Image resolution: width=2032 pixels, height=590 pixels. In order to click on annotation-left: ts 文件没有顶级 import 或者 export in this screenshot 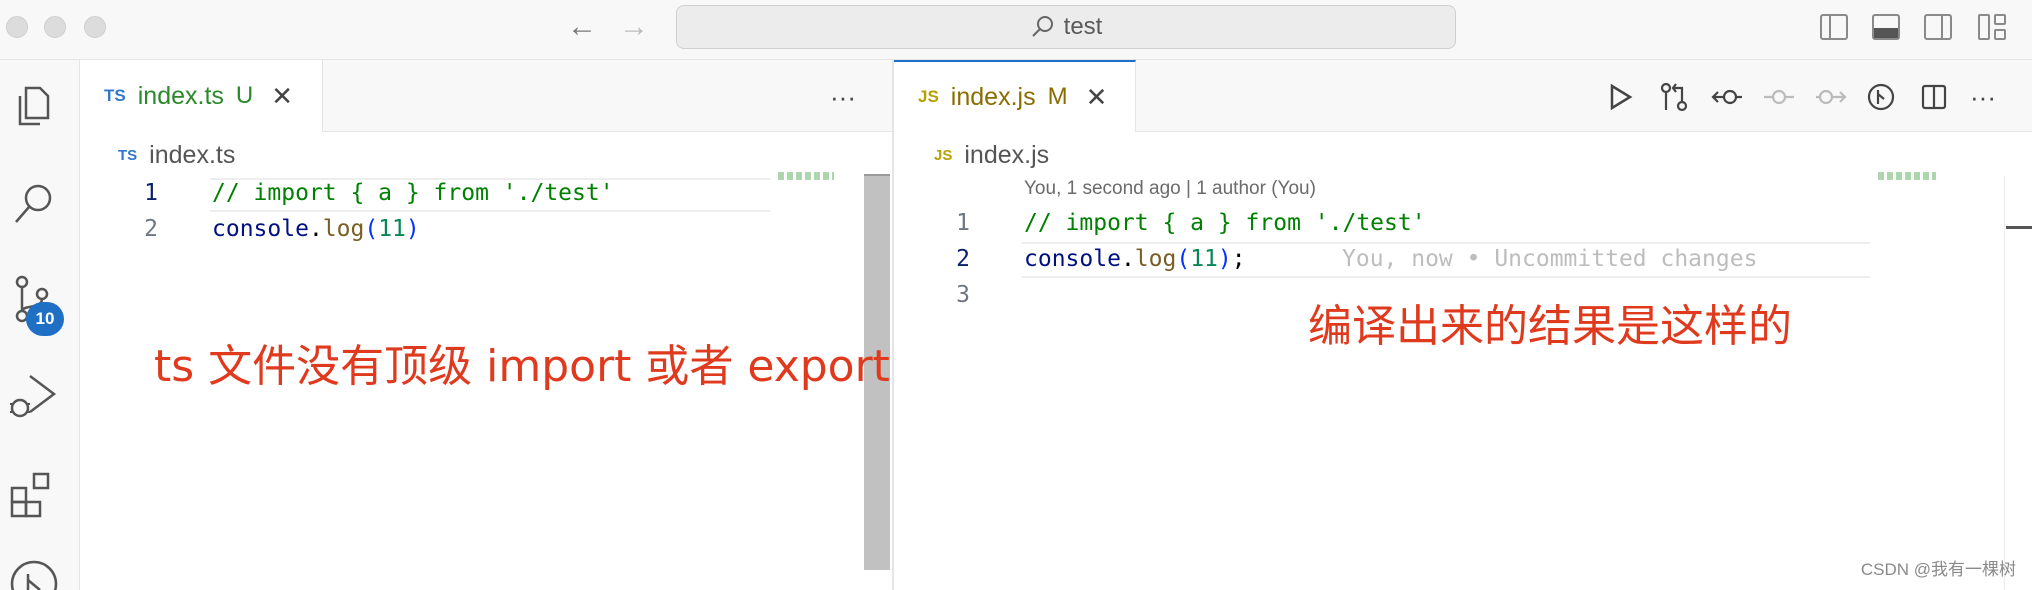, I will do `click(522, 366)`.